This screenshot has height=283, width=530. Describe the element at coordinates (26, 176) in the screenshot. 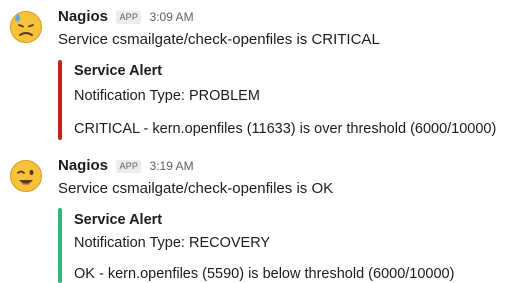

I see `wink-emoji-icon` at that location.